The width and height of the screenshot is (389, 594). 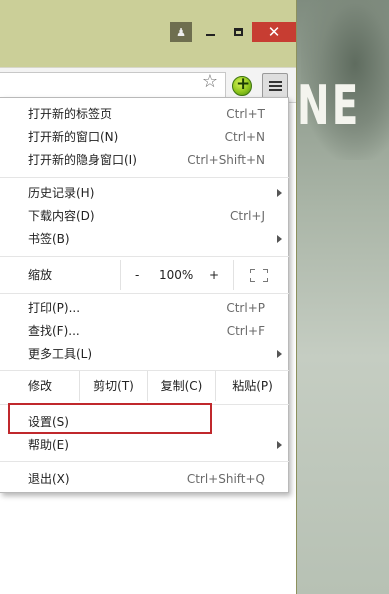 What do you see at coordinates (247, 216) in the screenshot?
I see `menu-item-shortcut: Ctrl+J` at bounding box center [247, 216].